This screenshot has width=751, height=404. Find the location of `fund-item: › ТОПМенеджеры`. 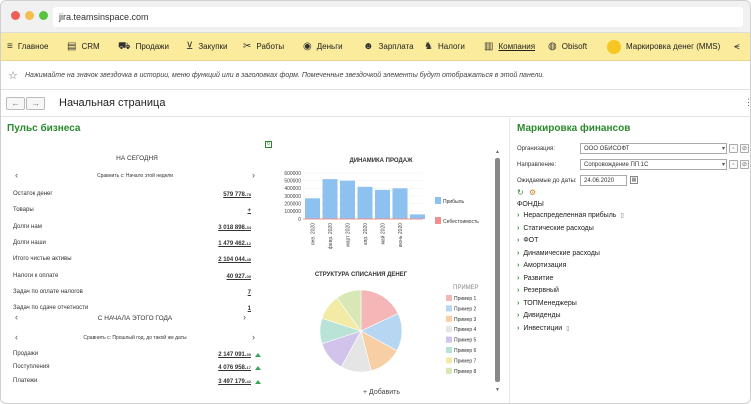

fund-item: › ТОПМенеджеры is located at coordinates (547, 303).